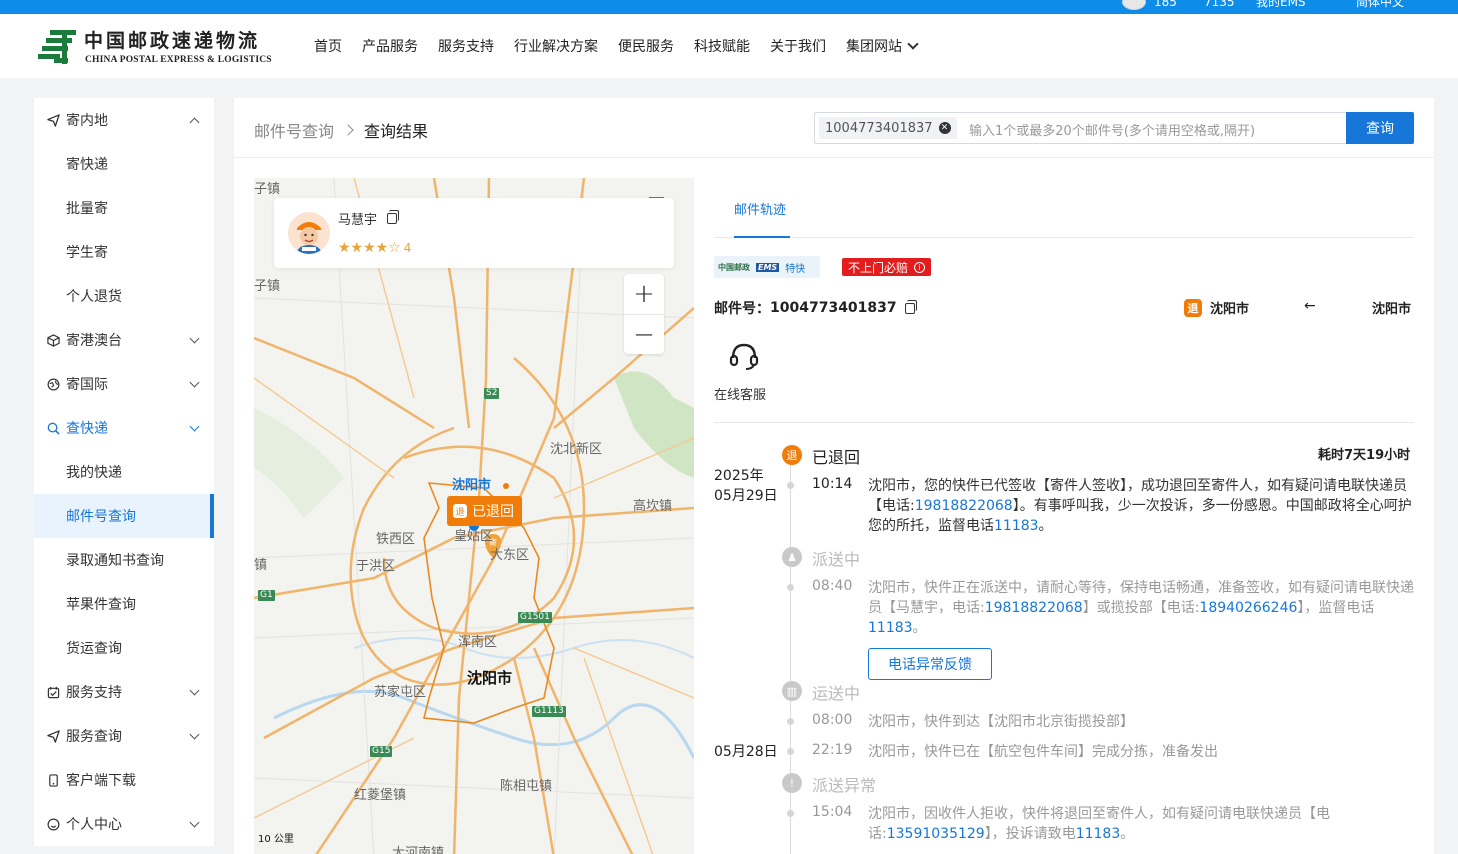  I want to click on sidebar-item-app-download: 客户端下载, so click(124, 780).